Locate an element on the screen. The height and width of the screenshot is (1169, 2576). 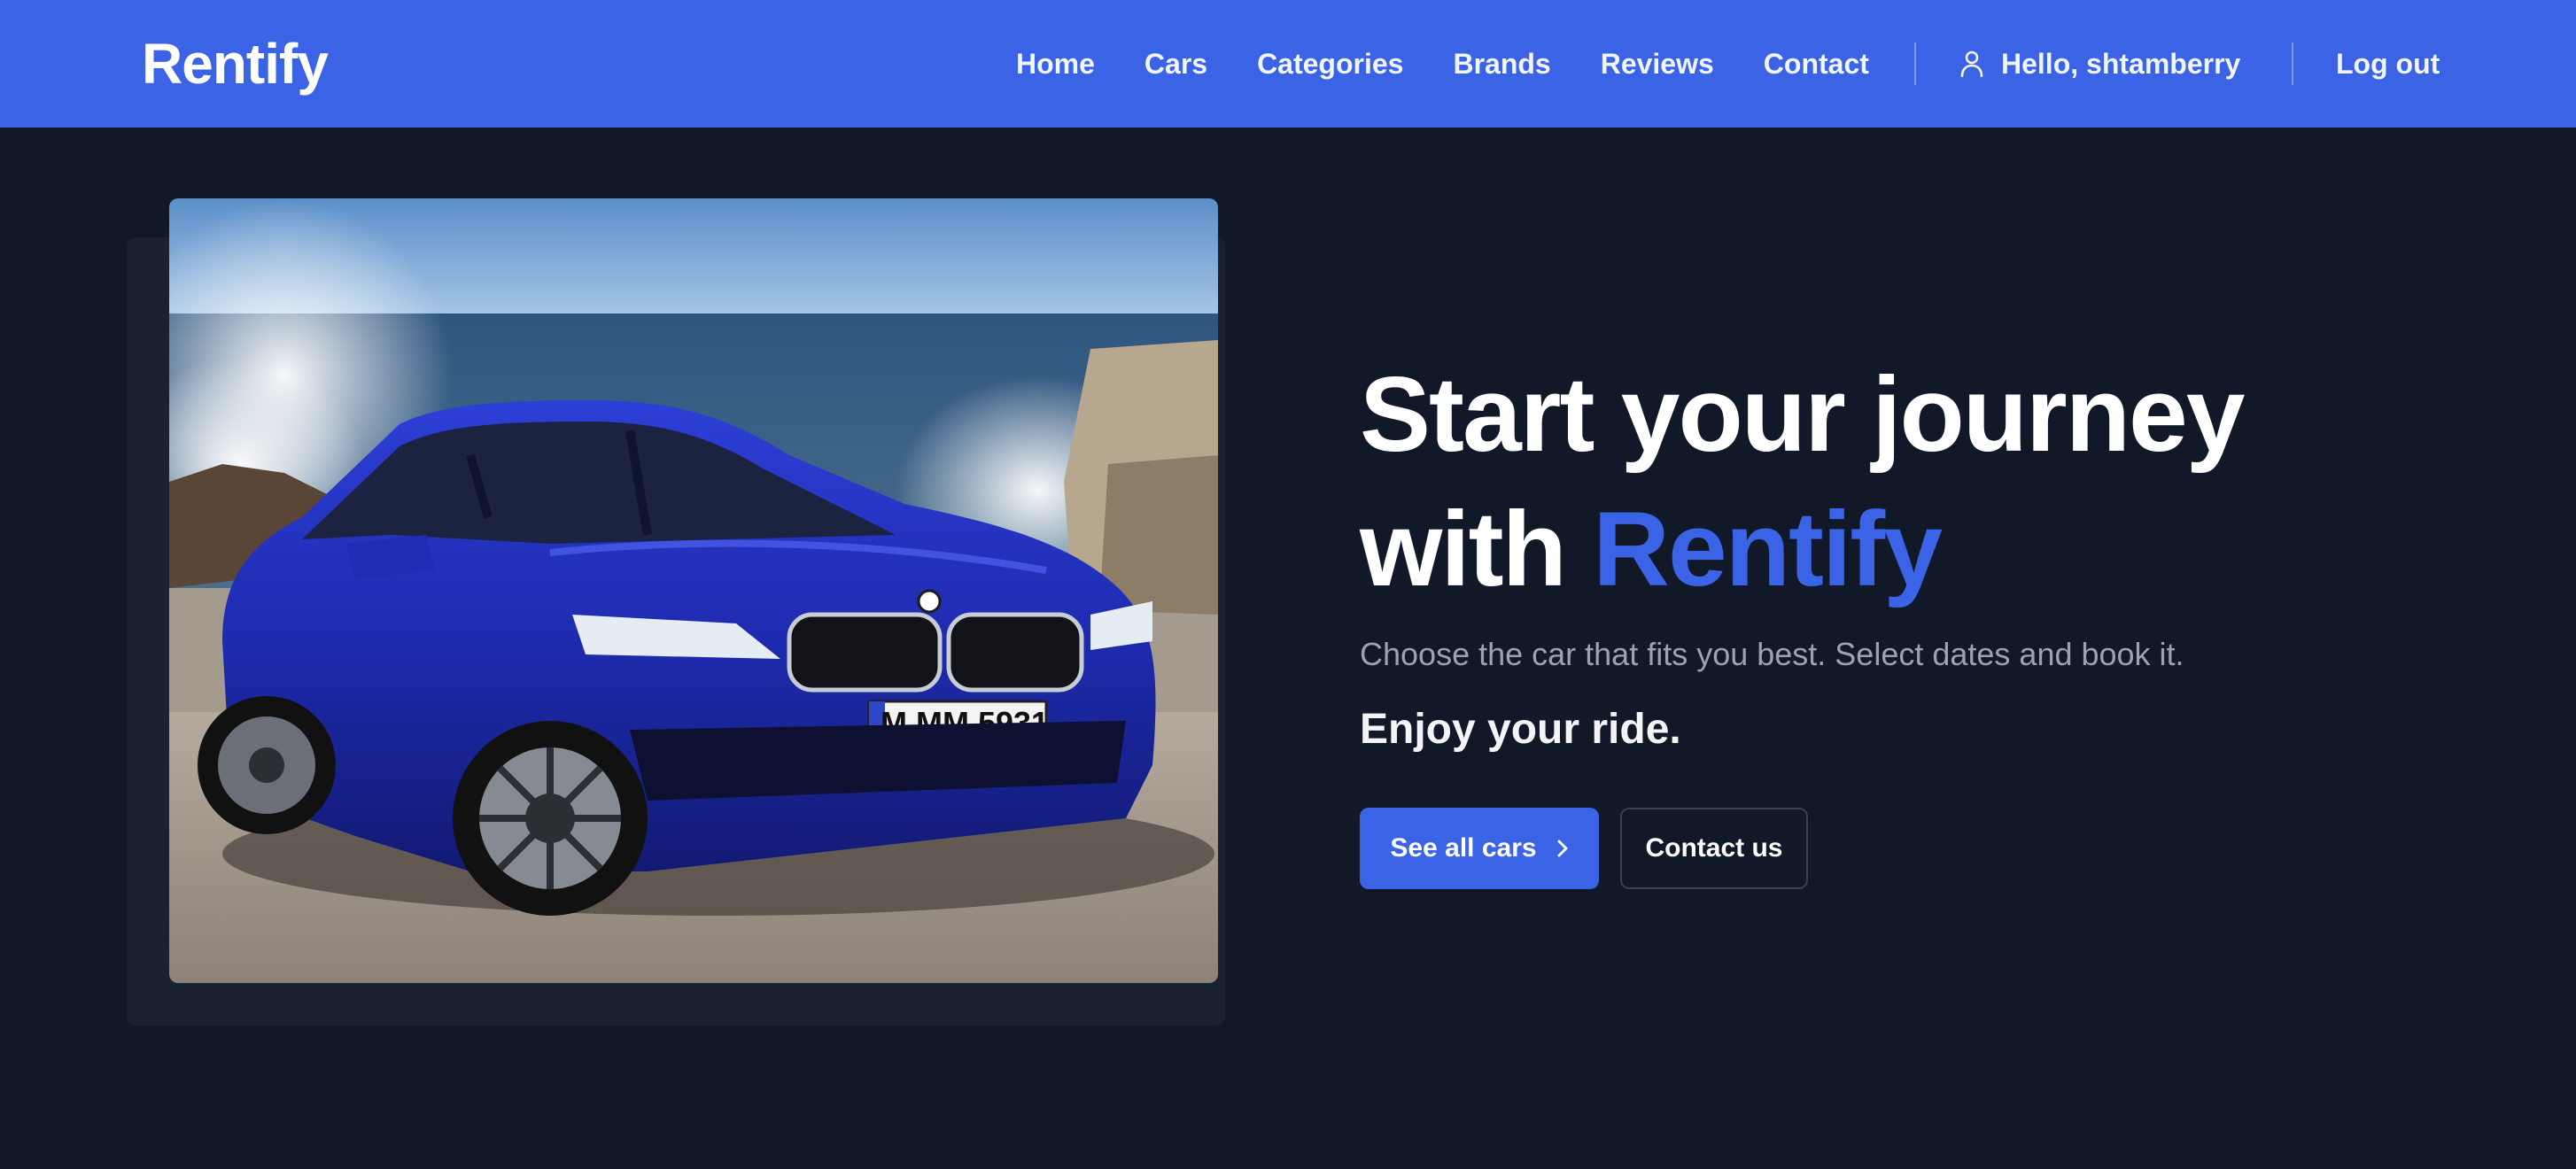
chevron-right-icon is located at coordinates (1562, 848).